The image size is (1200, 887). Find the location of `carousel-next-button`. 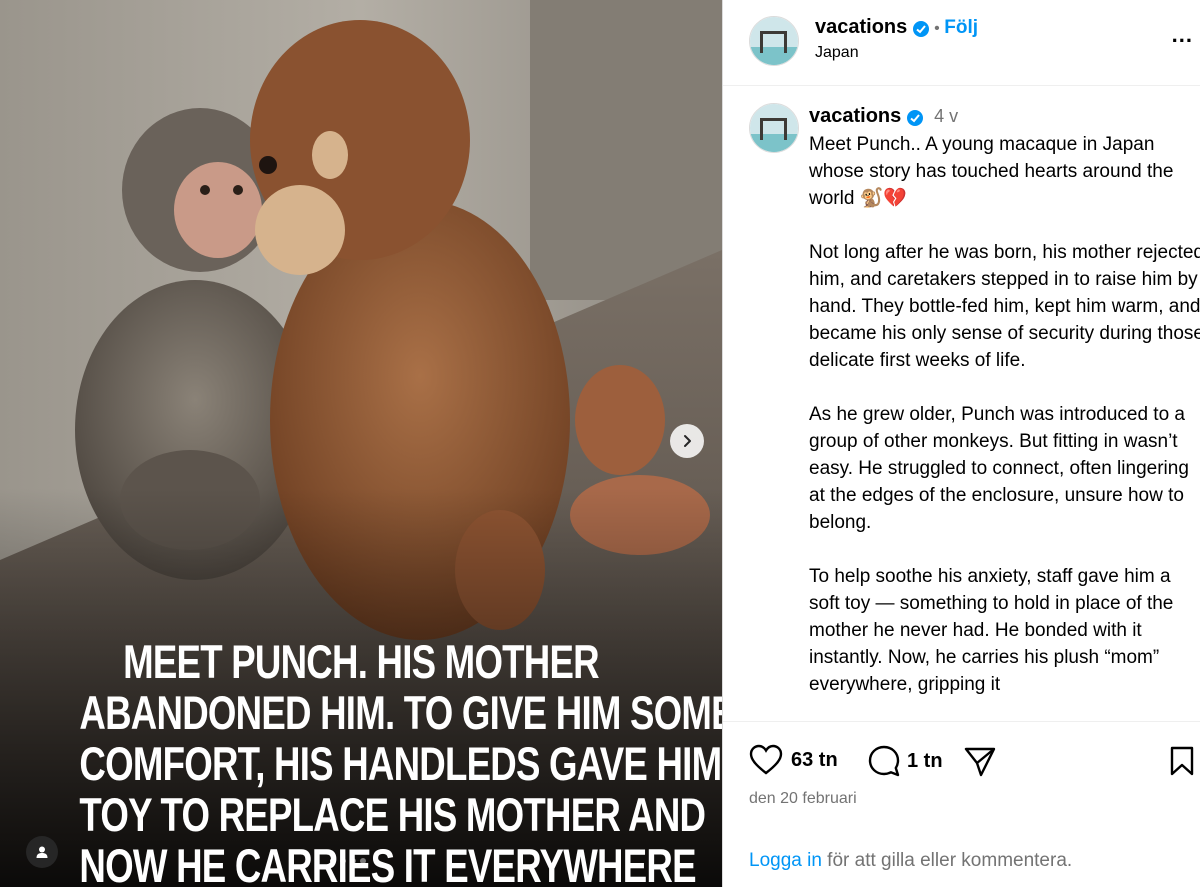

carousel-next-button is located at coordinates (687, 441).